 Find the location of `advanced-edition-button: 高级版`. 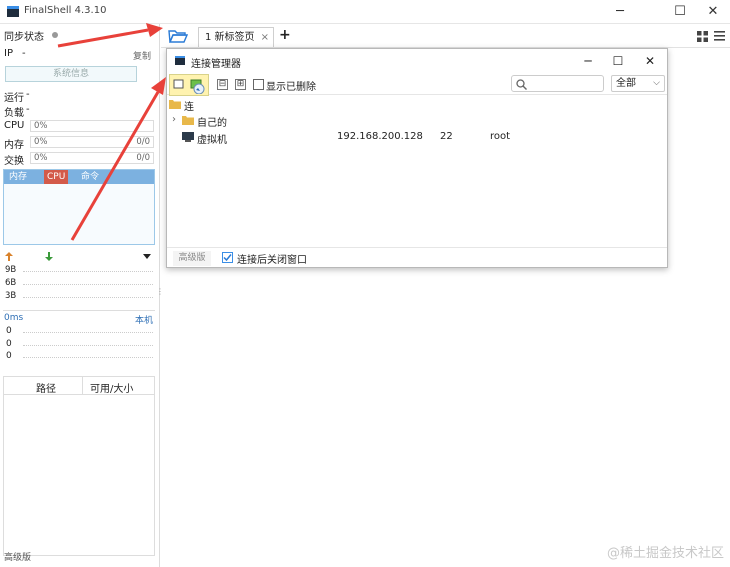

advanced-edition-button: 高级版 is located at coordinates (192, 258).